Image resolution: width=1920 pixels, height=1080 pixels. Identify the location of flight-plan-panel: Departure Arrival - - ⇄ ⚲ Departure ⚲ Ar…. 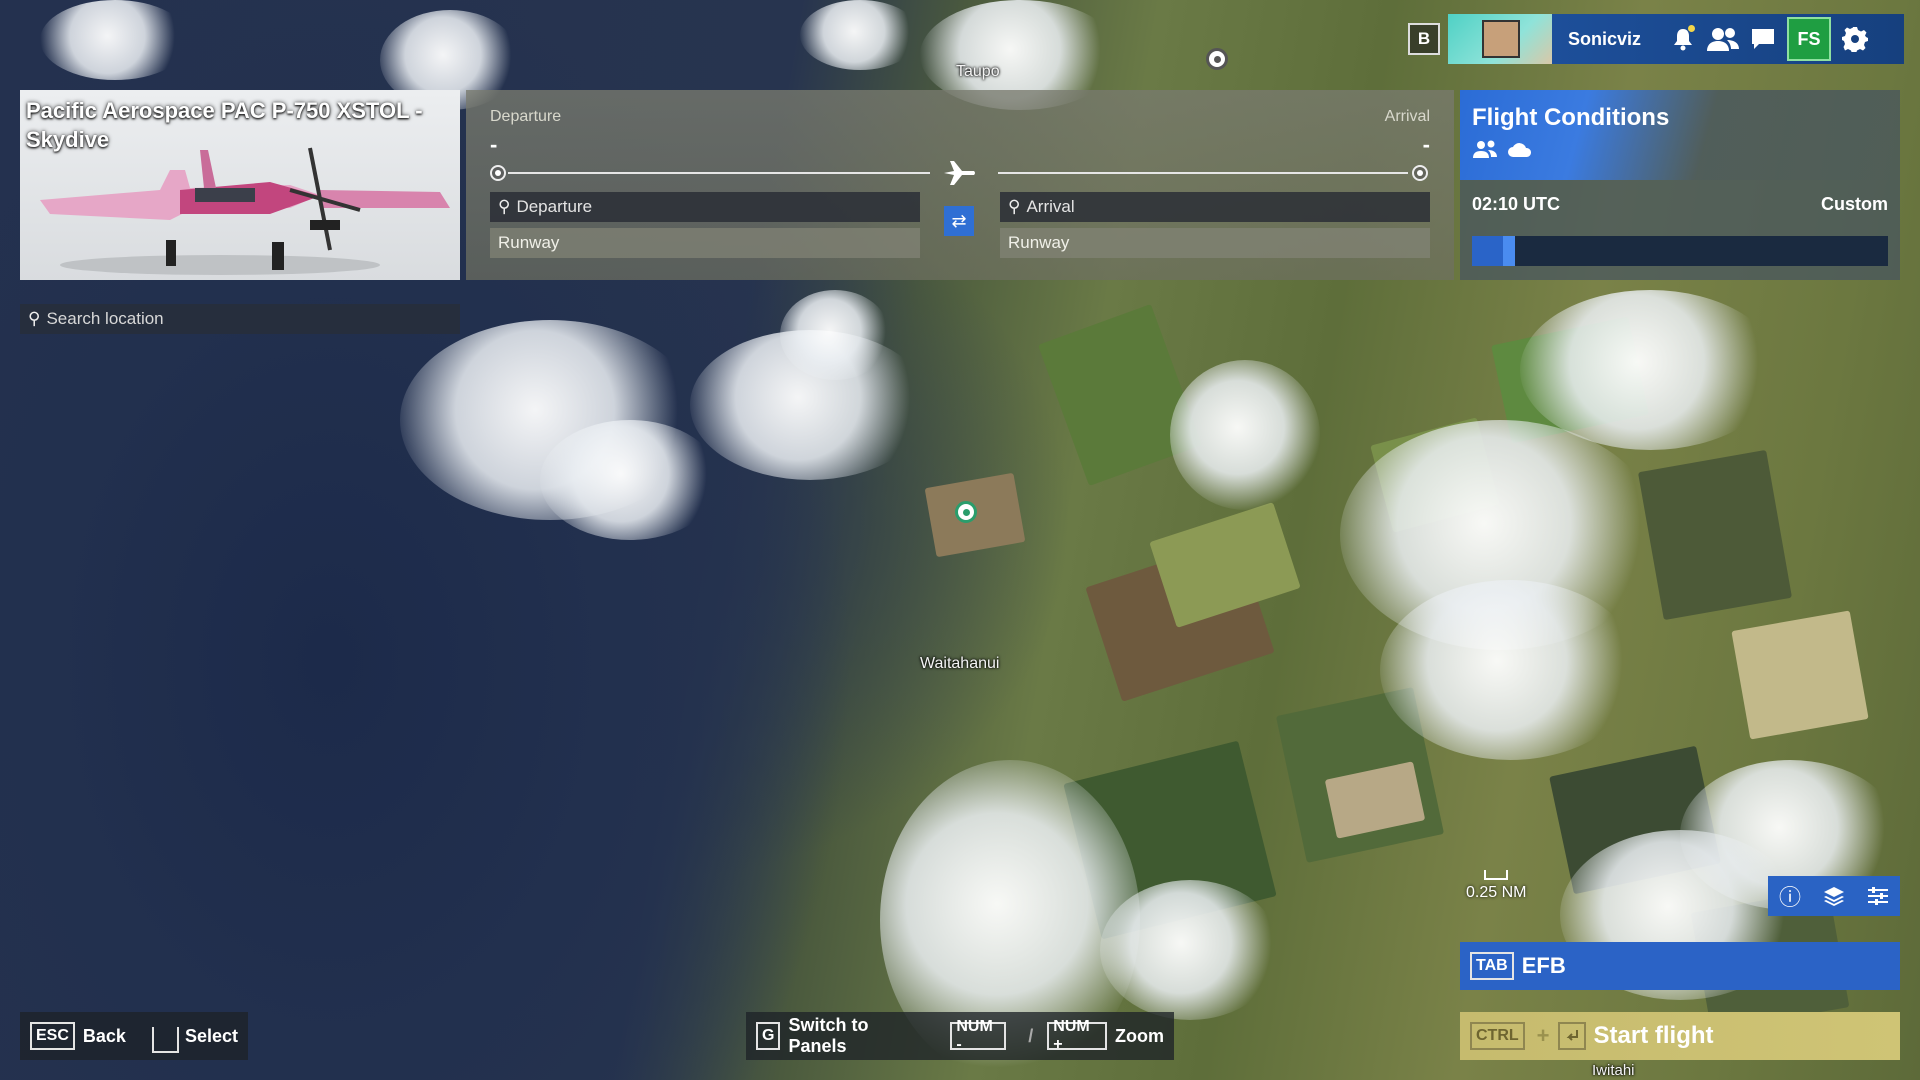
(960, 185).